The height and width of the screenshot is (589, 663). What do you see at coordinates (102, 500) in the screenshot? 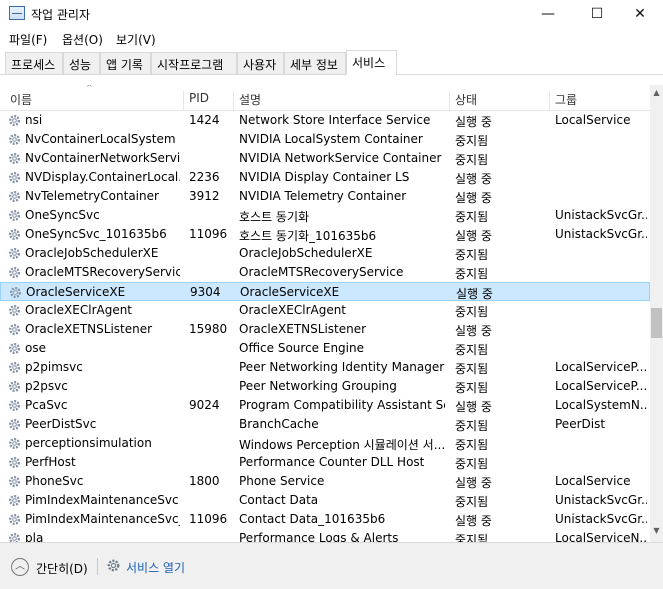
I see `service-name: PimIndexMaintenanceSvc` at bounding box center [102, 500].